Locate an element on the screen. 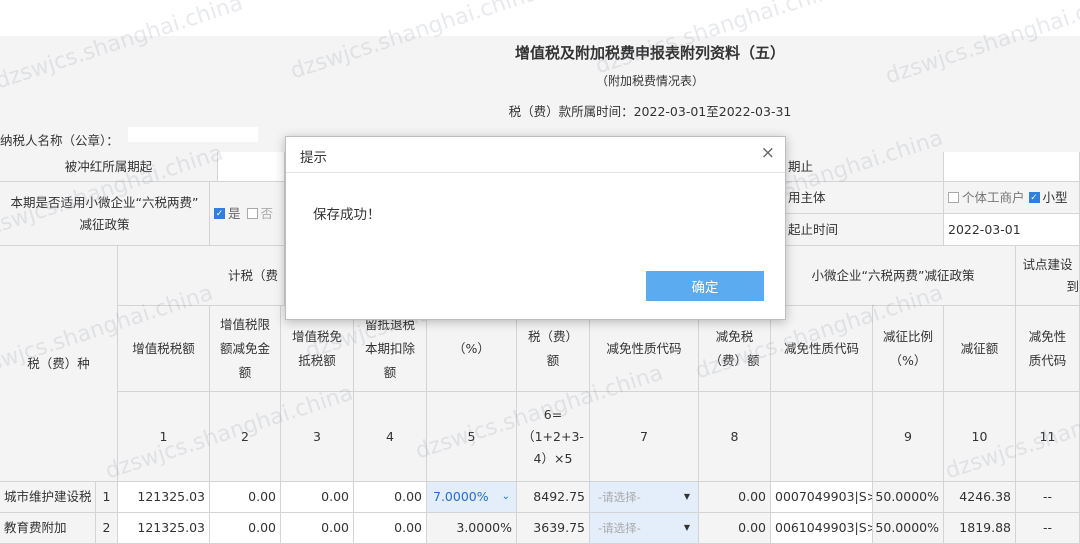 The height and width of the screenshot is (544, 1080). small-policy-label: 本期是否适用小微企业“六税两费” 减征政策 is located at coordinates (105, 214).